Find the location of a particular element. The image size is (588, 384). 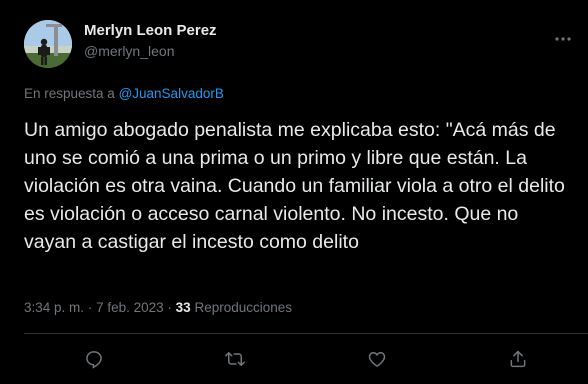

reply-icon is located at coordinates (94, 360).